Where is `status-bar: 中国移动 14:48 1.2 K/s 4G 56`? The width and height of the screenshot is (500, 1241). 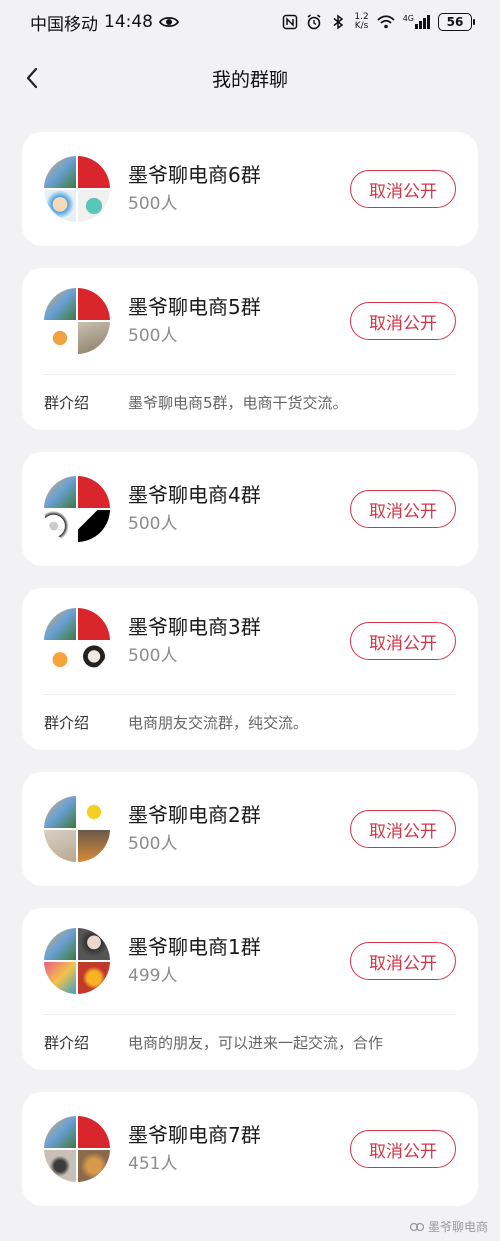
status-bar: 中国移动 14:48 1.2 K/s 4G 56 is located at coordinates (250, 22).